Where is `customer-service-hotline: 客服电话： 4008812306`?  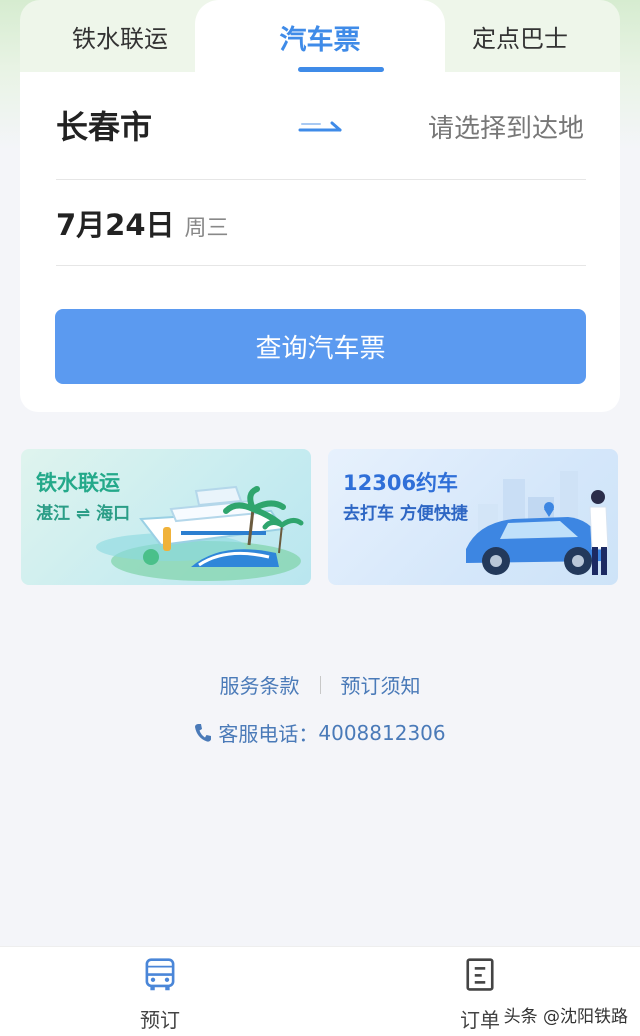 customer-service-hotline: 客服电话： 4008812306 is located at coordinates (320, 732).